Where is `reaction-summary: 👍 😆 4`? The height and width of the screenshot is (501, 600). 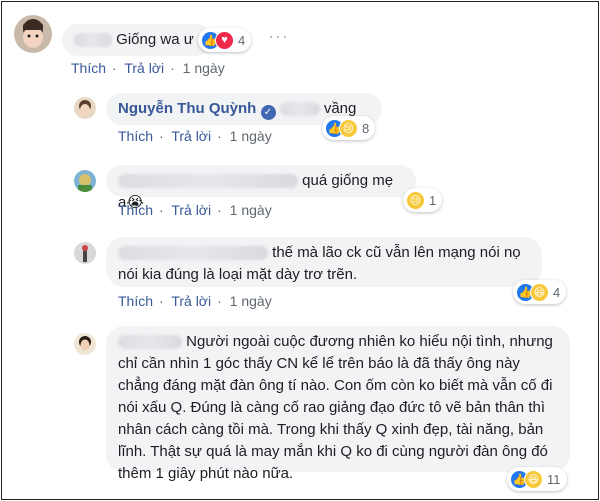
reaction-summary: 👍 😆 4 is located at coordinates (540, 292).